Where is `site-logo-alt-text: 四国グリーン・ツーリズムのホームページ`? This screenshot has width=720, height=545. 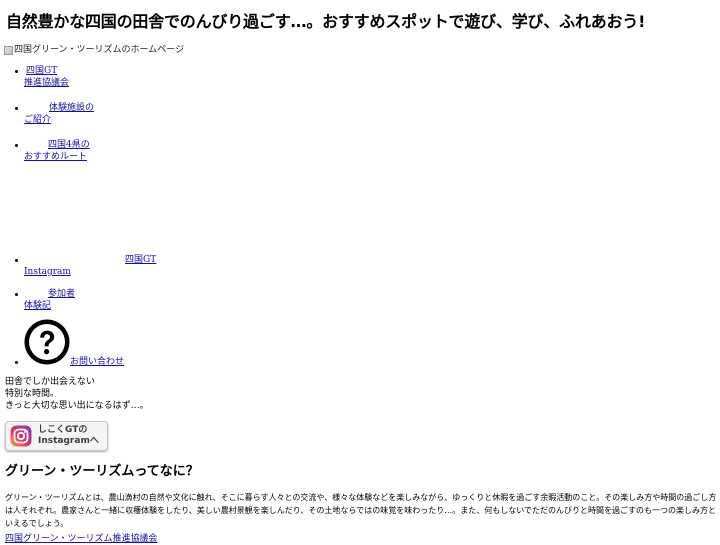
site-logo-alt-text: 四国グリーン・ツーリズムのホームページ is located at coordinates (99, 50).